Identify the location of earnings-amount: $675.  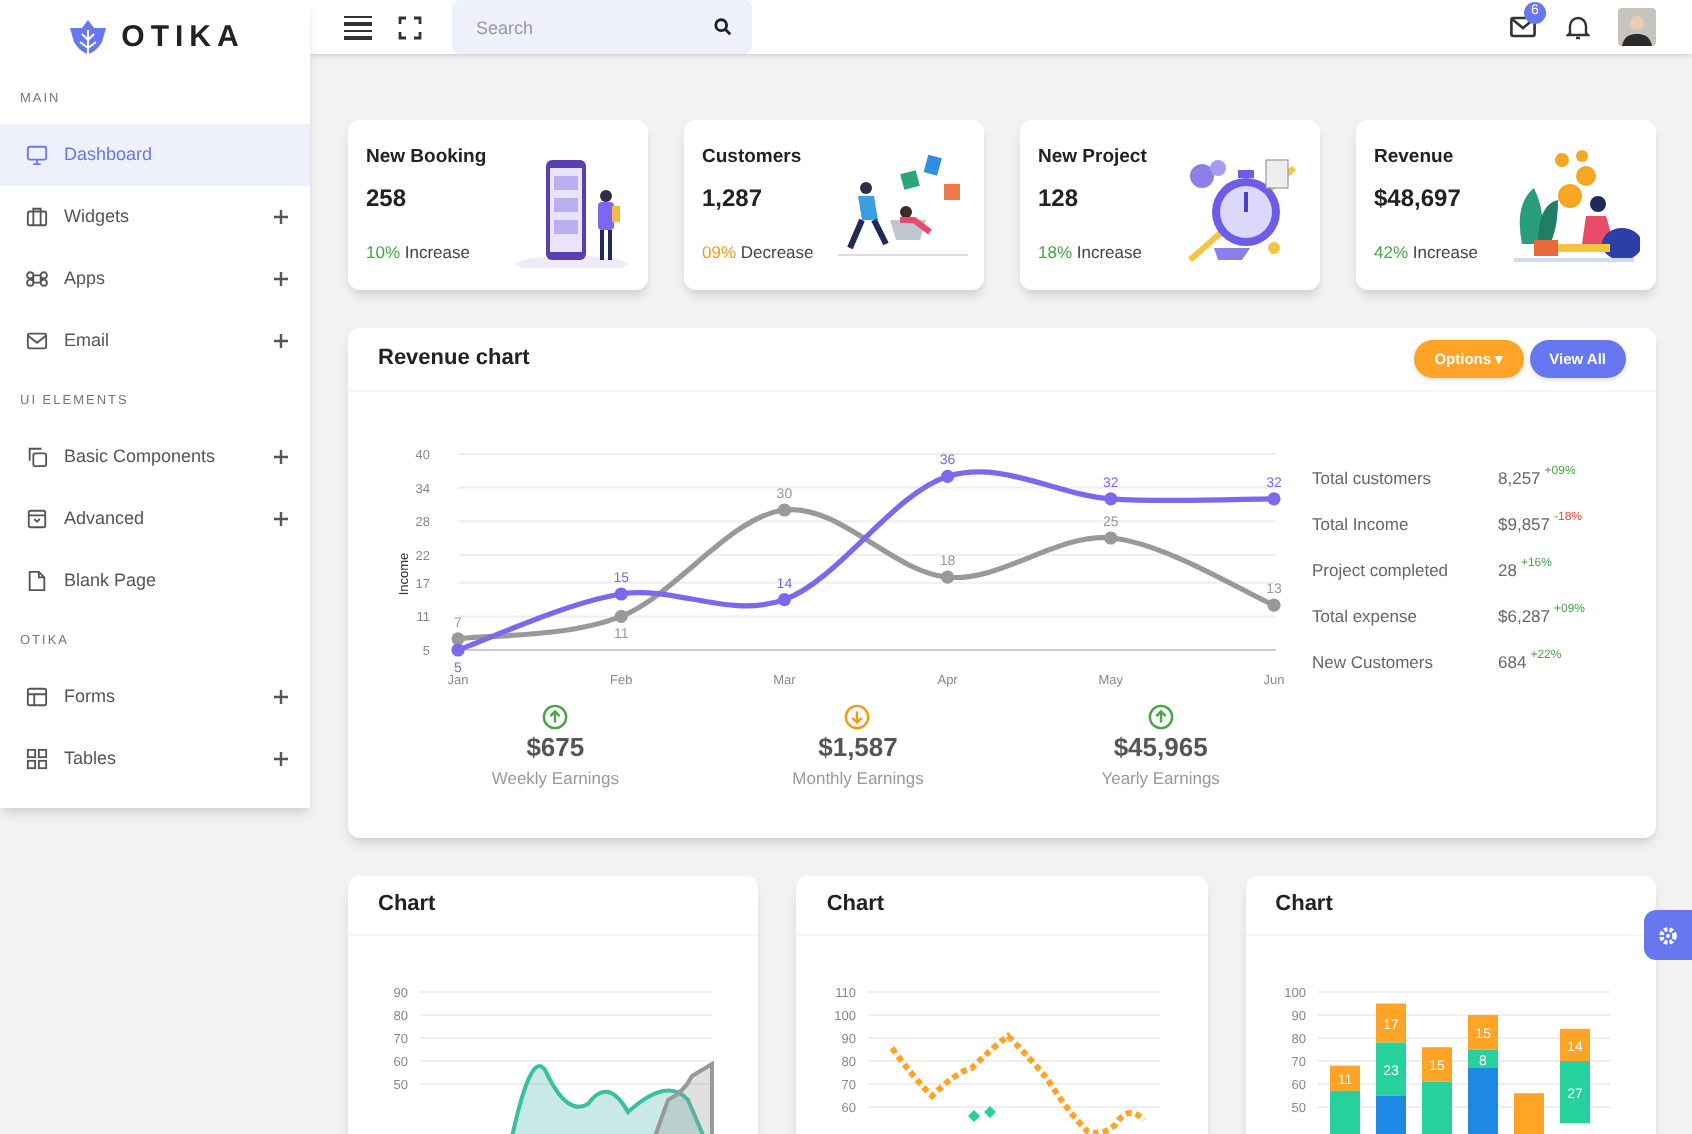
(555, 748).